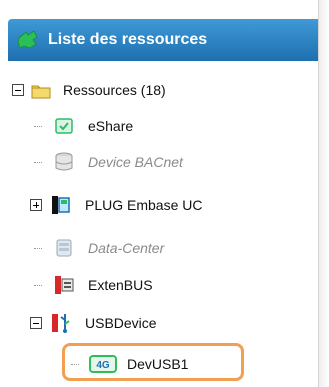  Describe the element at coordinates (323, 193) in the screenshot. I see `panel-shadow` at that location.